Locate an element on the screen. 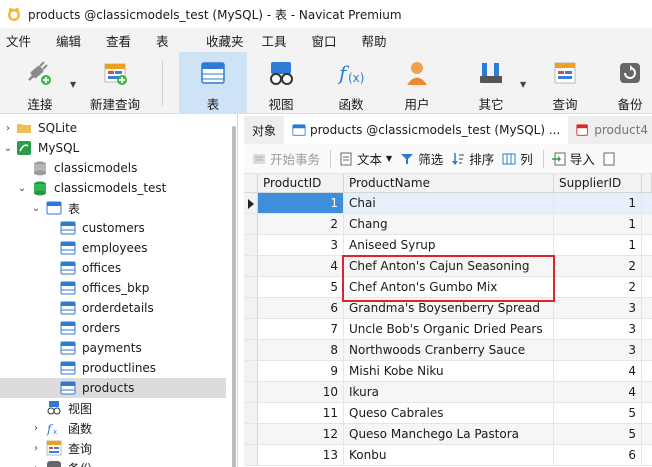 This screenshot has width=652, height=467. connect-dropdown-icon: ▼ is located at coordinates (73, 84).